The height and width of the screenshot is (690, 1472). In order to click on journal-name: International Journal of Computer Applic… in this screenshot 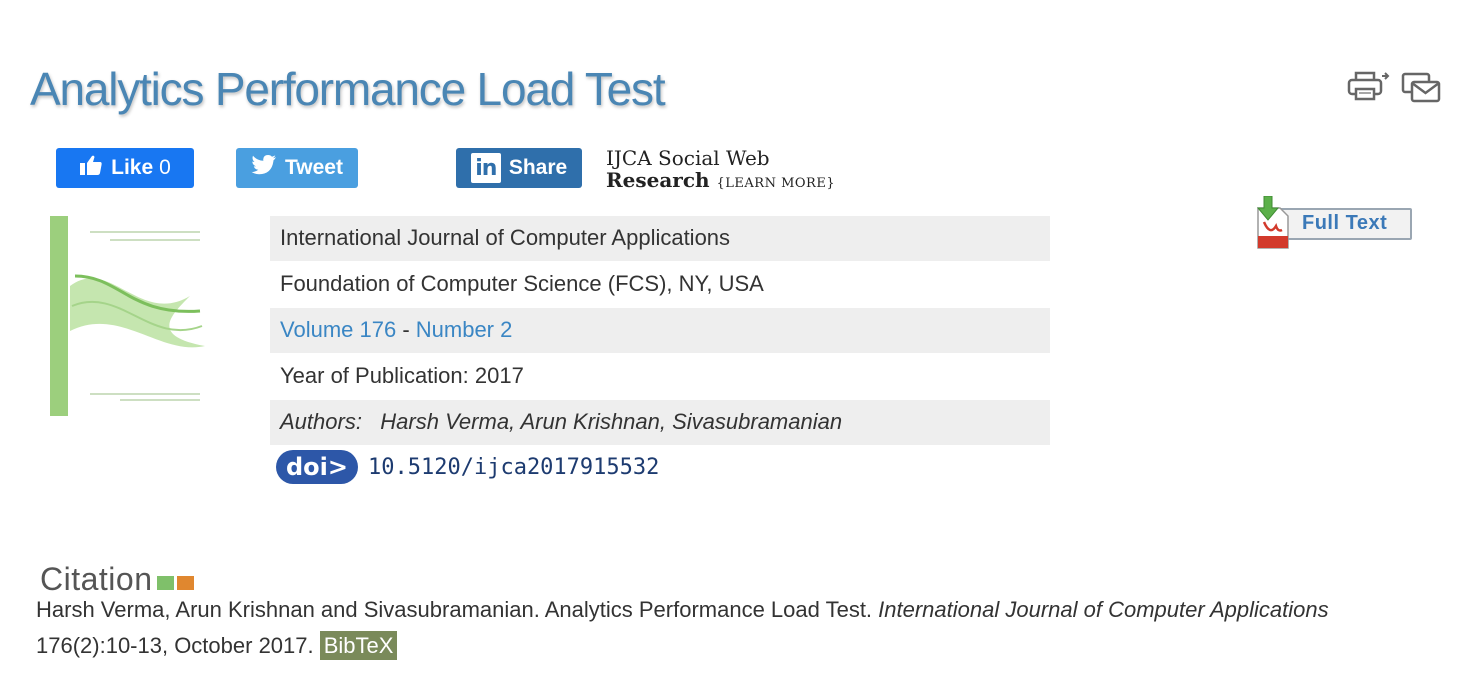, I will do `click(505, 237)`.